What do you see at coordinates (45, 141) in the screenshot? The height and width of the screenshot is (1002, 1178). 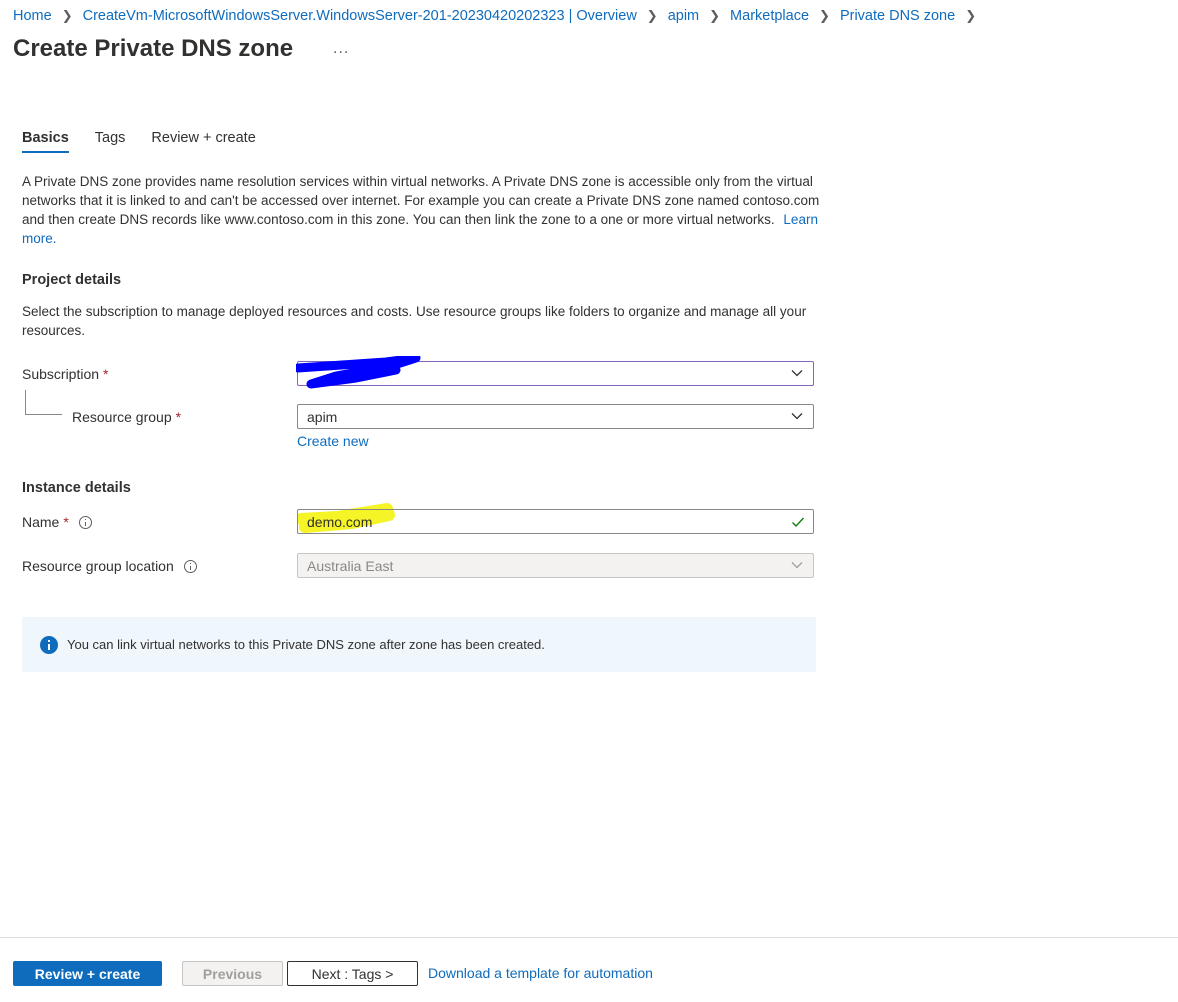 I see `tab-basics: Basics` at bounding box center [45, 141].